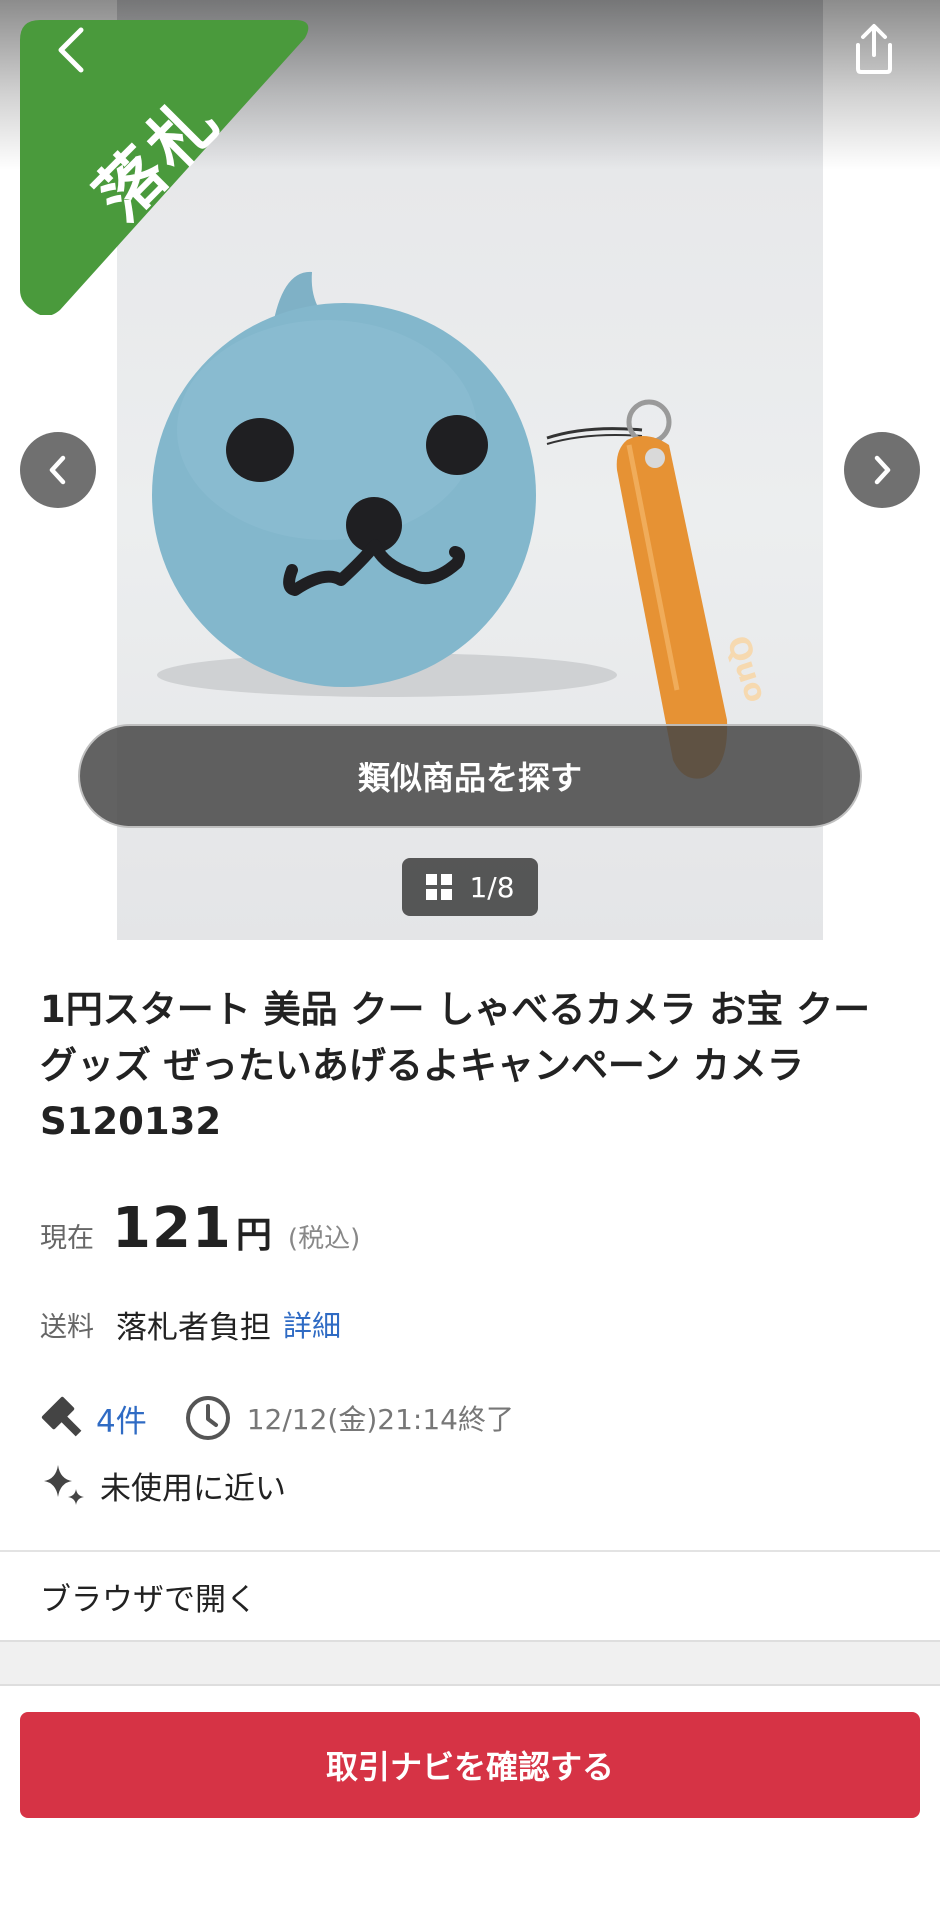  Describe the element at coordinates (253, 1235) in the screenshot. I see `price-unit: 円` at that location.